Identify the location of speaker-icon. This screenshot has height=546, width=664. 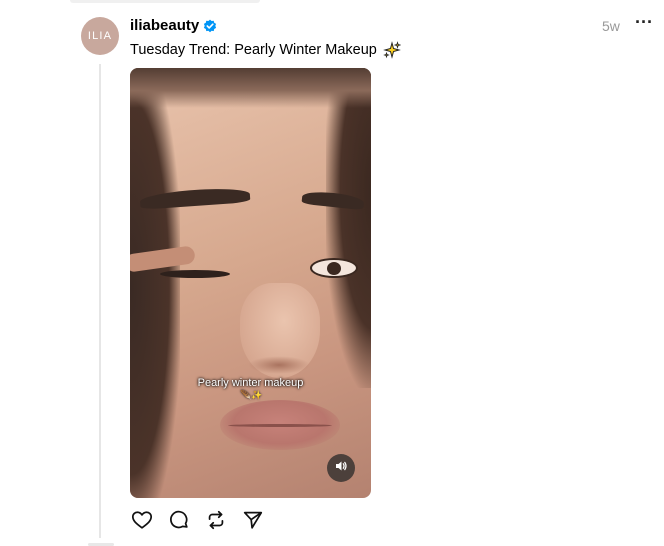
(341, 468).